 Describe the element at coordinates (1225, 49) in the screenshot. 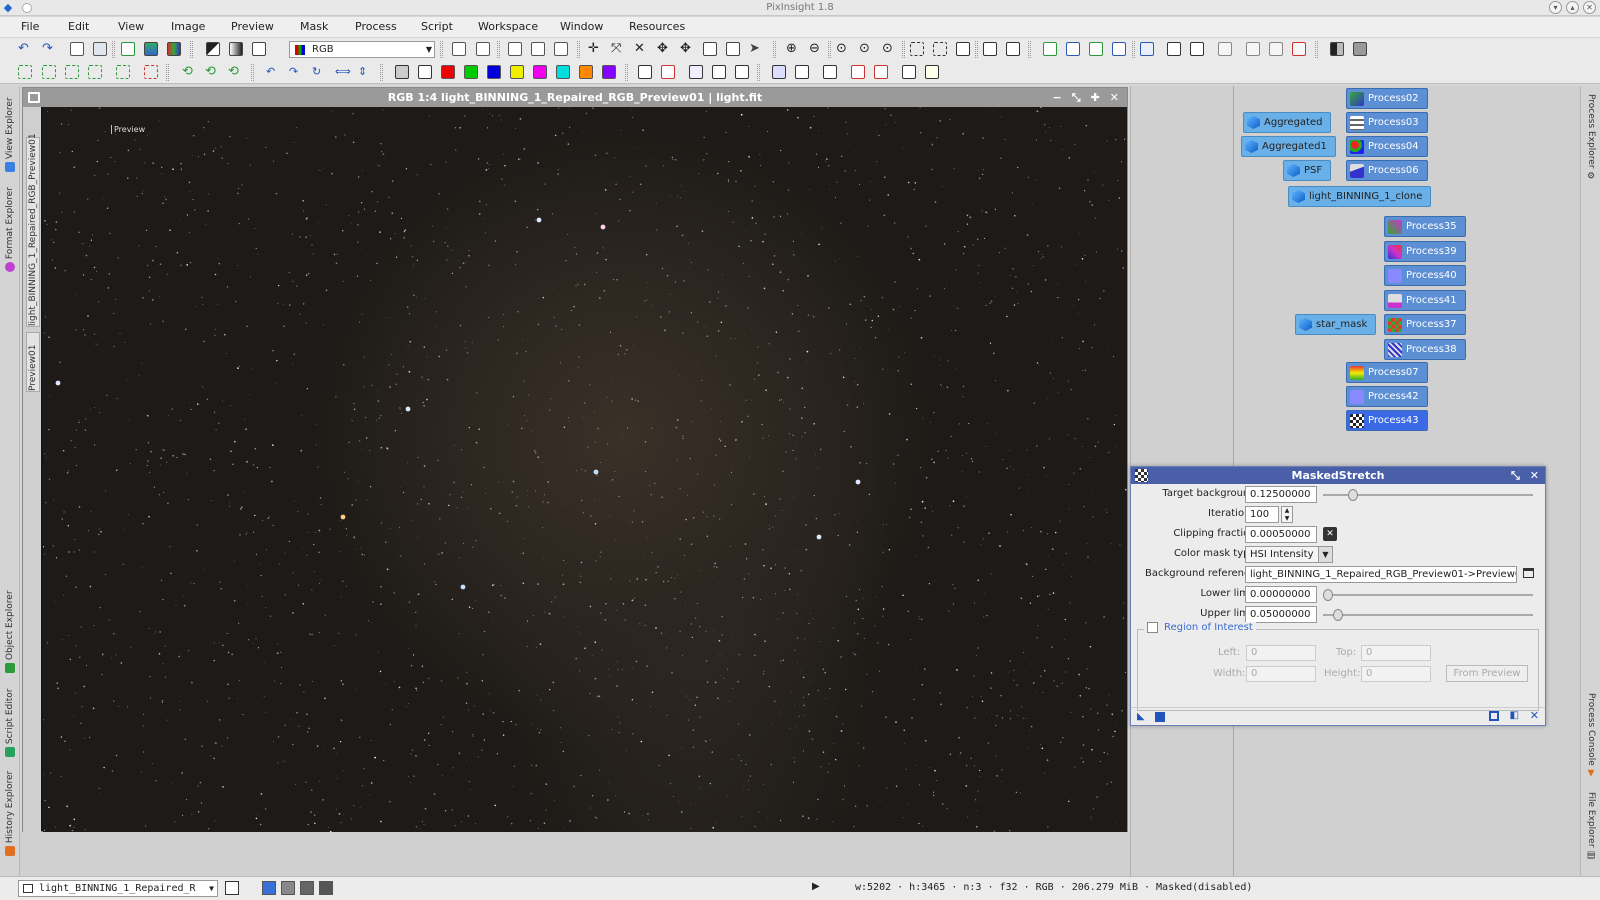

I see `console-icon` at that location.